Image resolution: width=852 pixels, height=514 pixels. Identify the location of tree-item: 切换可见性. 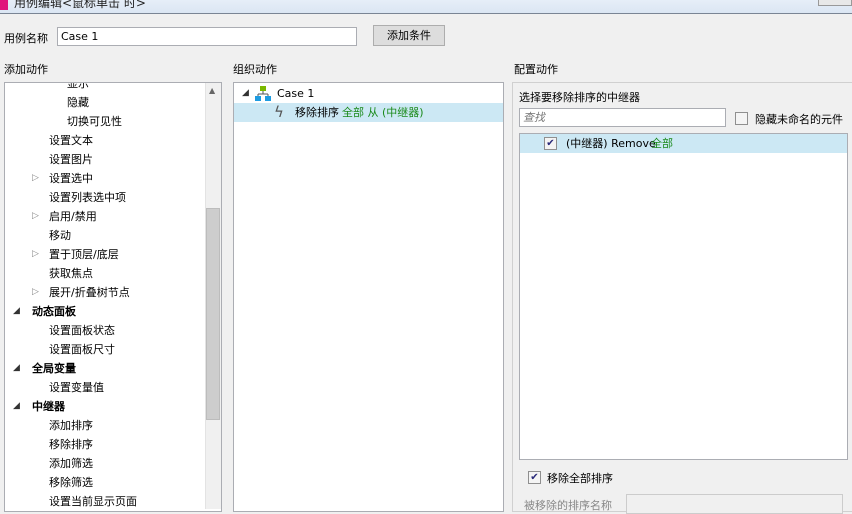
(105, 121).